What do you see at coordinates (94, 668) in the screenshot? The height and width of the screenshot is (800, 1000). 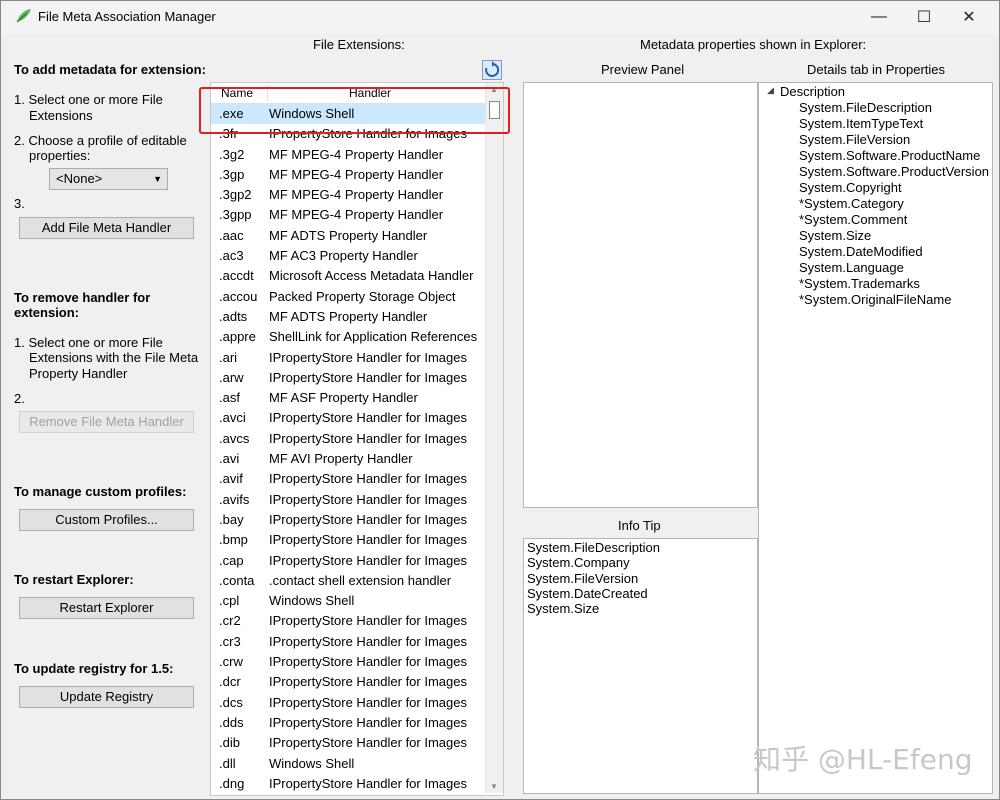 I see `registry-heading: To update registry for 1.5:` at bounding box center [94, 668].